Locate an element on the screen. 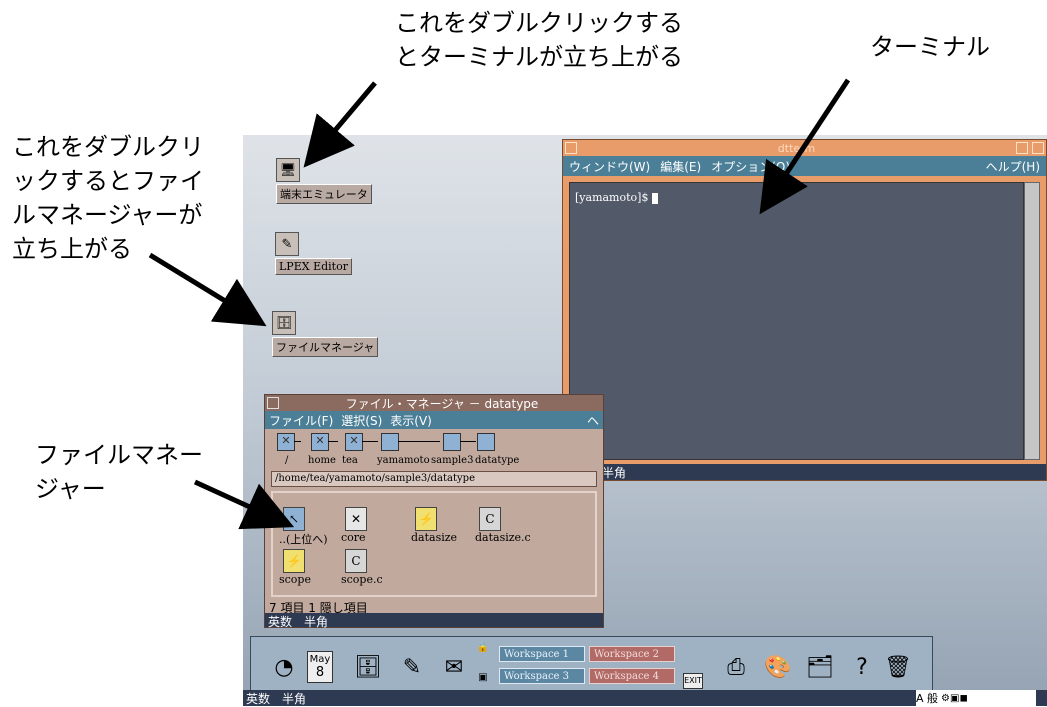 Image resolution: width=1047 pixels, height=707 pixels. arrow-to-filemanager-window is located at coordinates (244, 504).